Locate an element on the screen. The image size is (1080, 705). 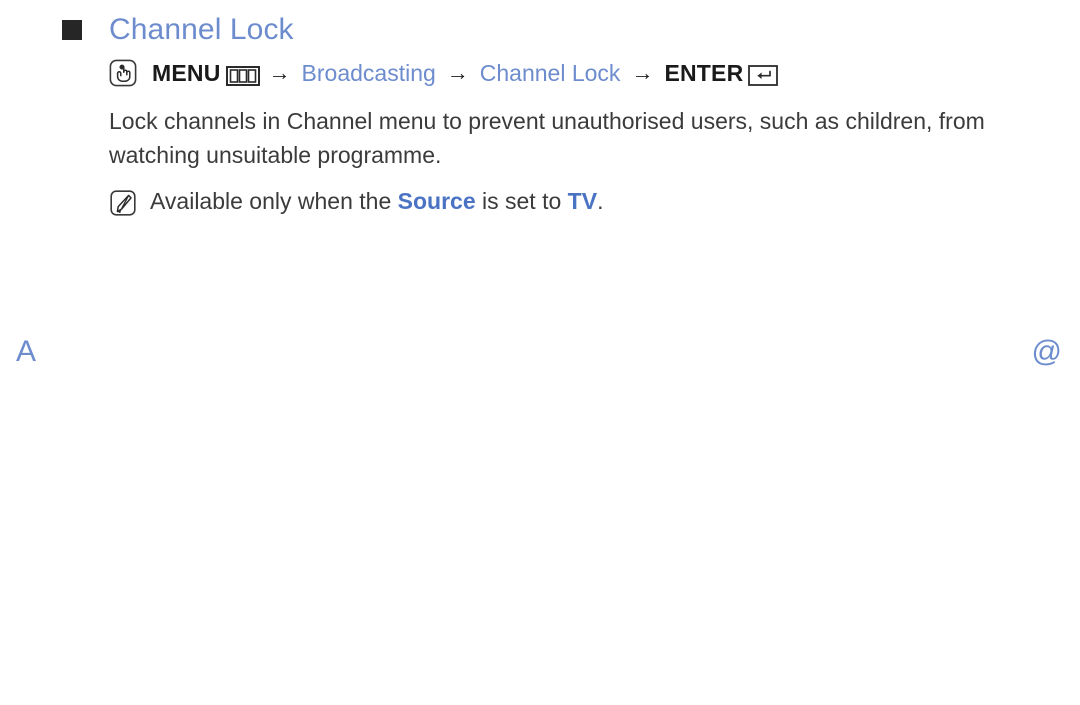
note-highlight-tv: TV is located at coordinates (582, 201).